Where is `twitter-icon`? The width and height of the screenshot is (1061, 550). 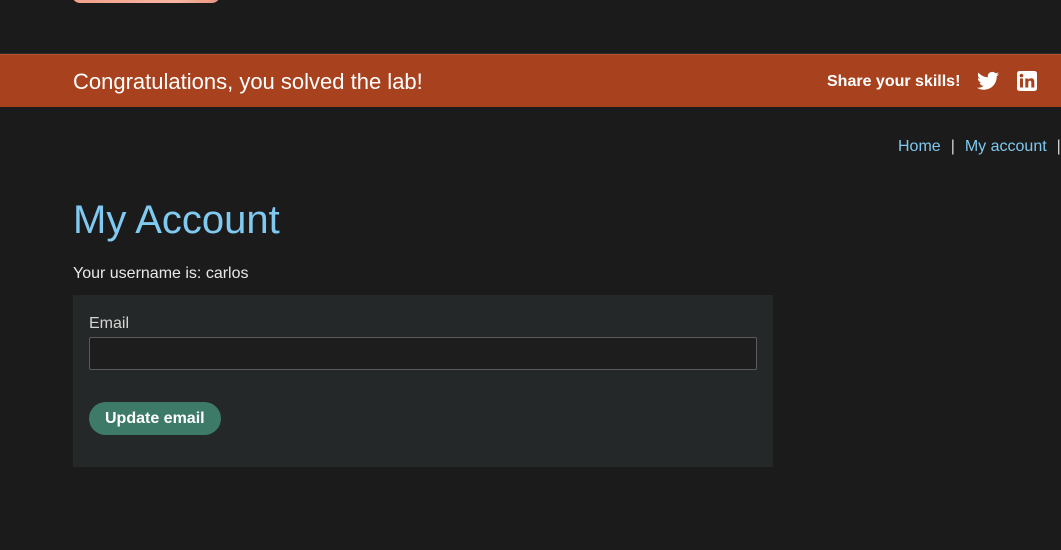
twitter-icon is located at coordinates (988, 81).